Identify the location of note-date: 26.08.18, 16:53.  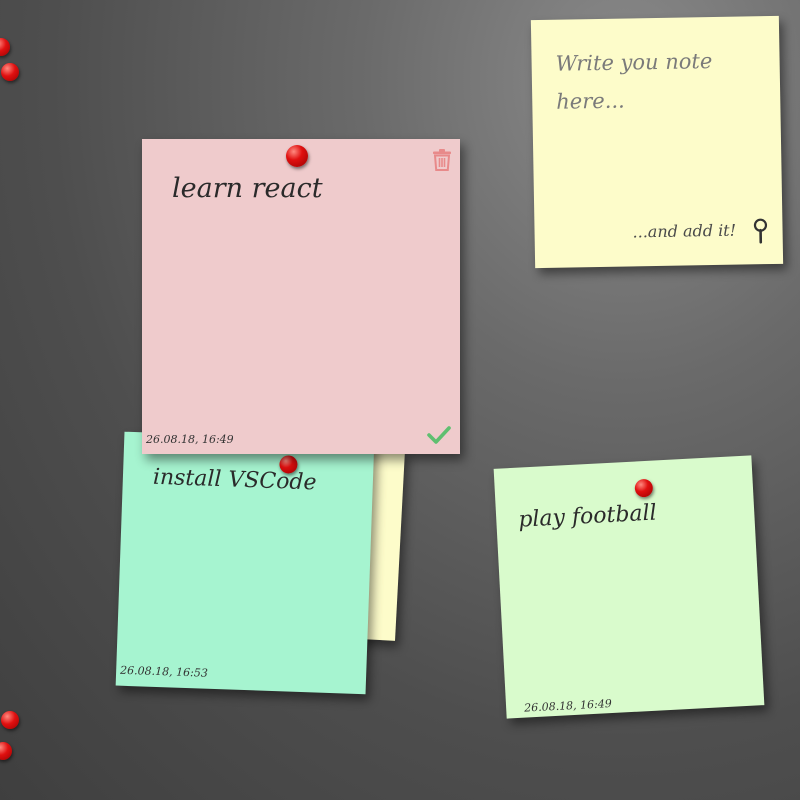
(164, 671).